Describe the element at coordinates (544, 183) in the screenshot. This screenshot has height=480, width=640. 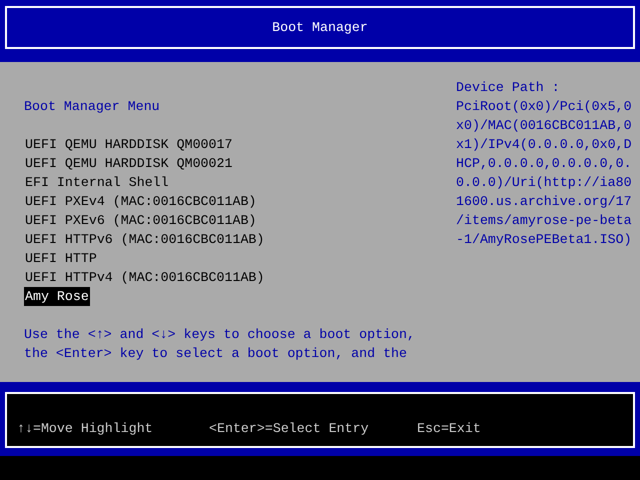
I see `device-path-text: 0.0.0)/Uri(http://ia80` at that location.